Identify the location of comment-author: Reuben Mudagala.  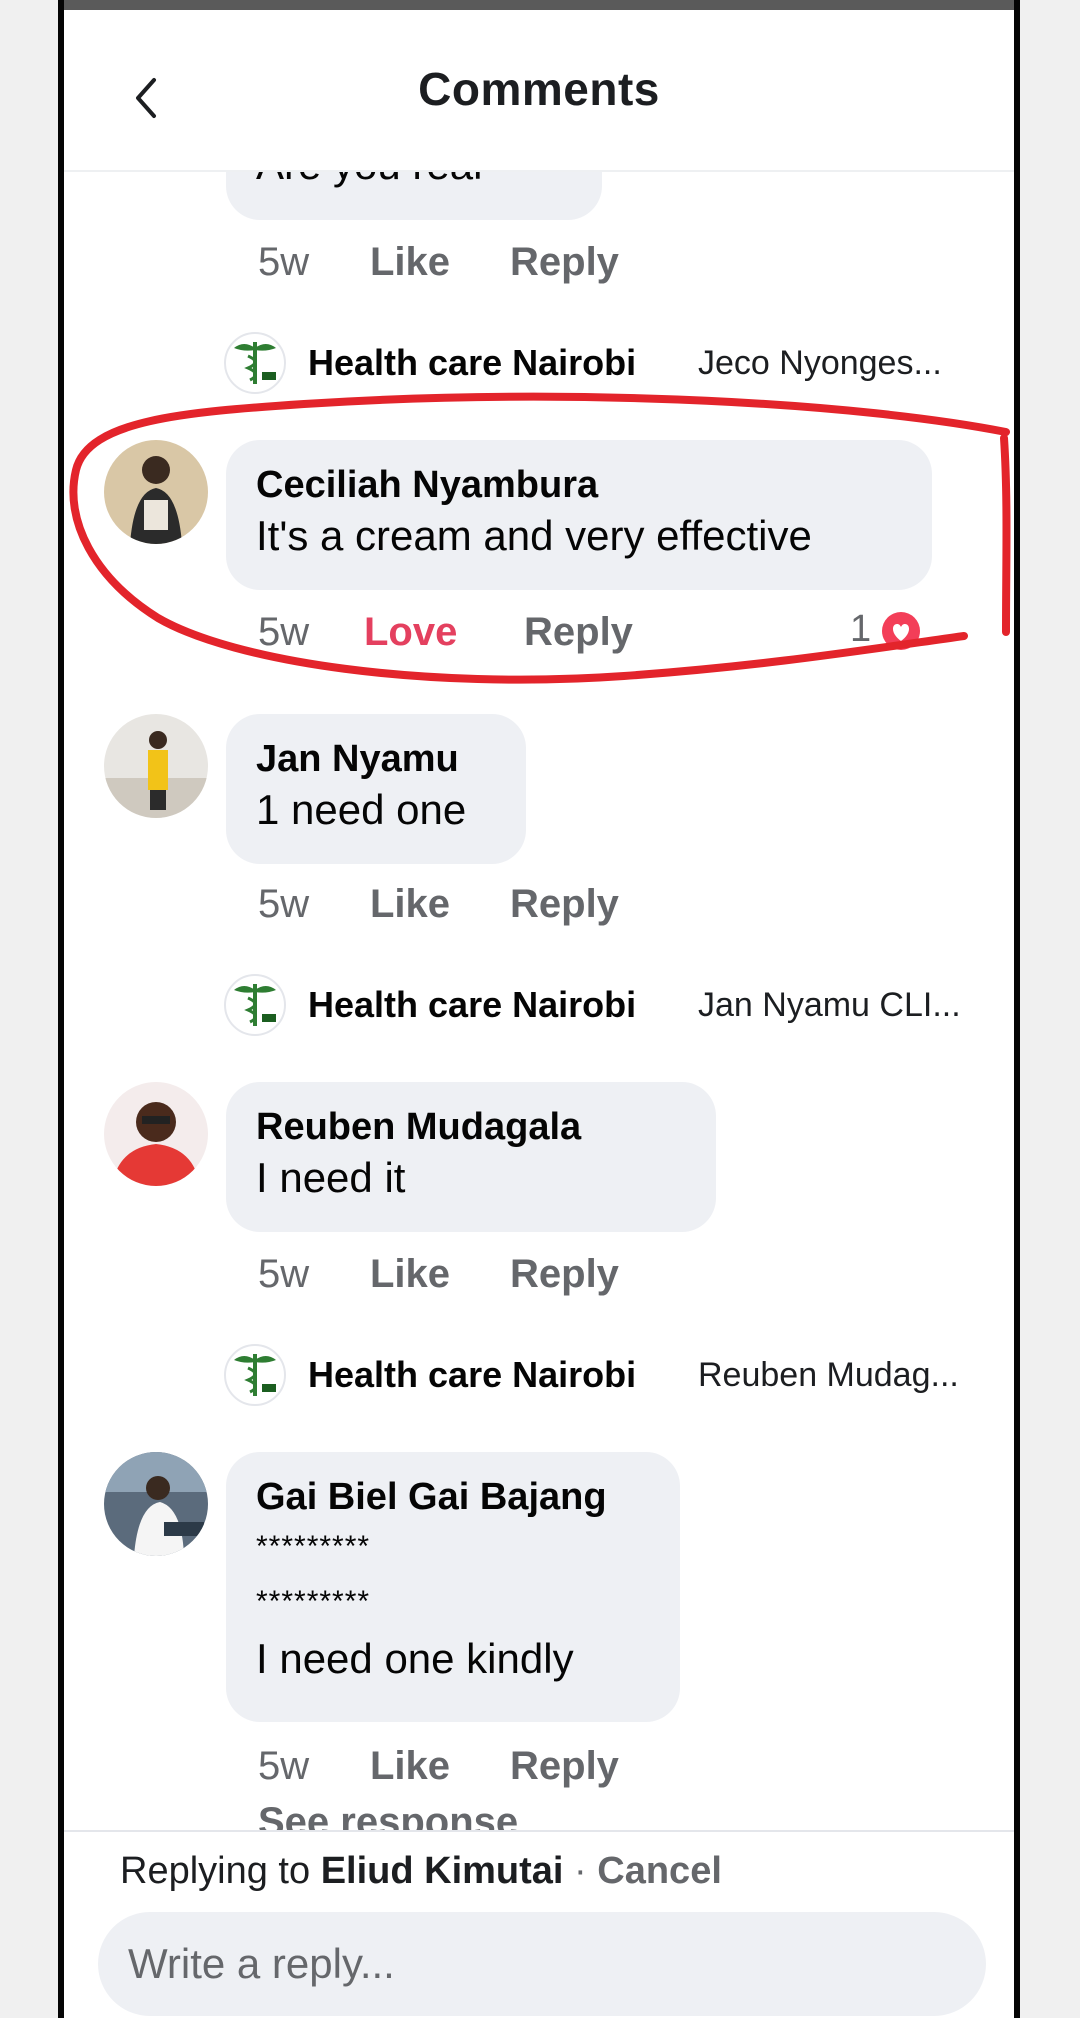
(471, 1127).